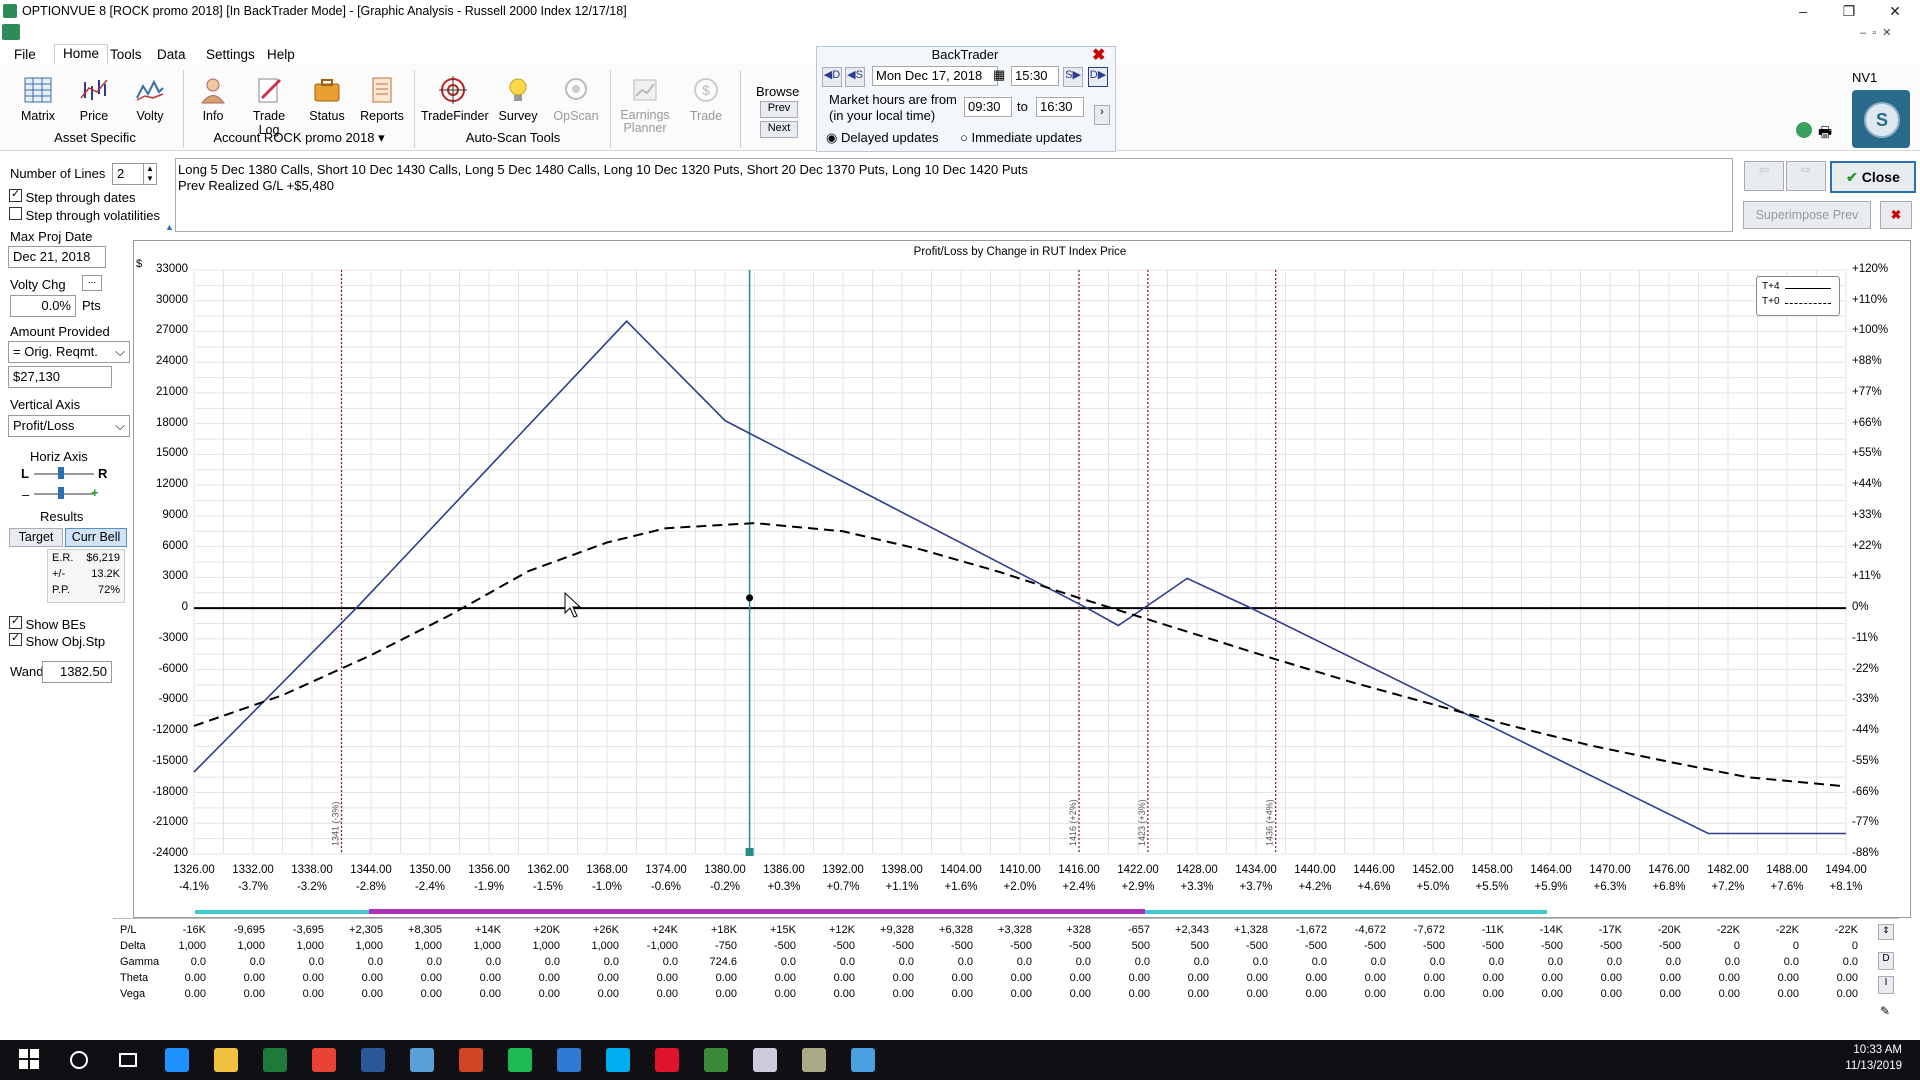  Describe the element at coordinates (213, 97) in the screenshot. I see `info-button: Info` at that location.